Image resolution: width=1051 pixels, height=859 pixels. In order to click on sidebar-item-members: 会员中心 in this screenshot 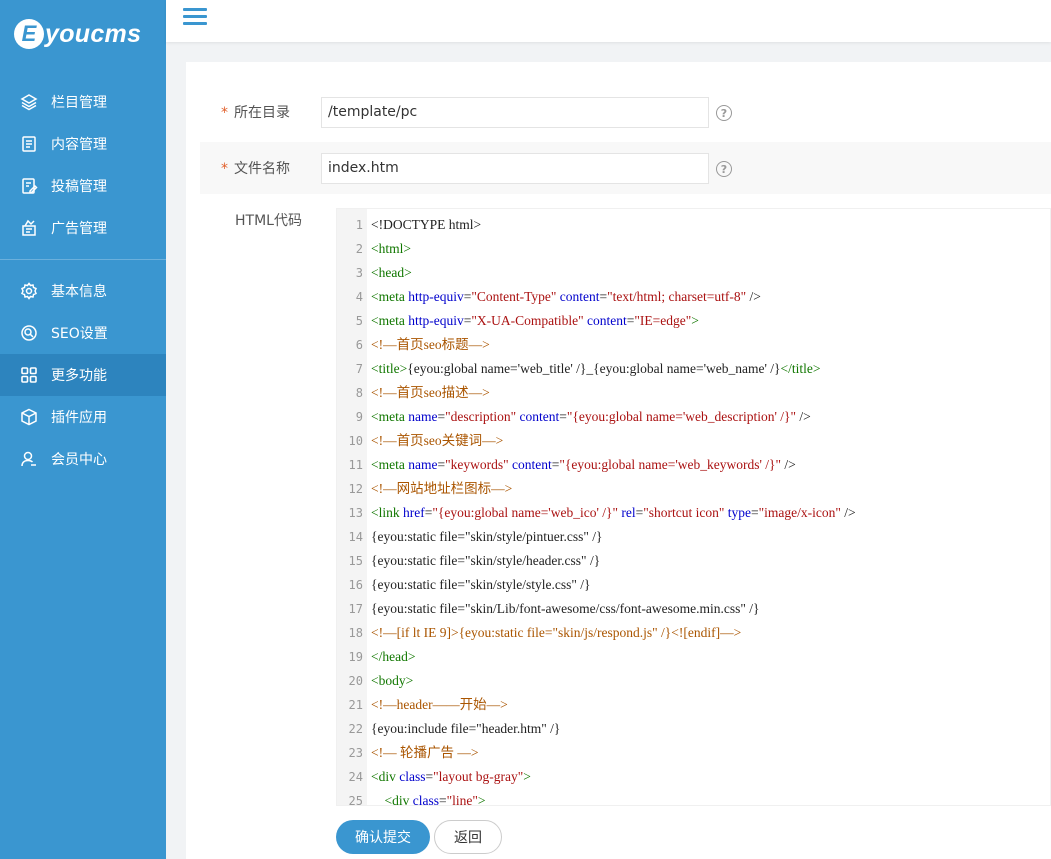, I will do `click(83, 459)`.